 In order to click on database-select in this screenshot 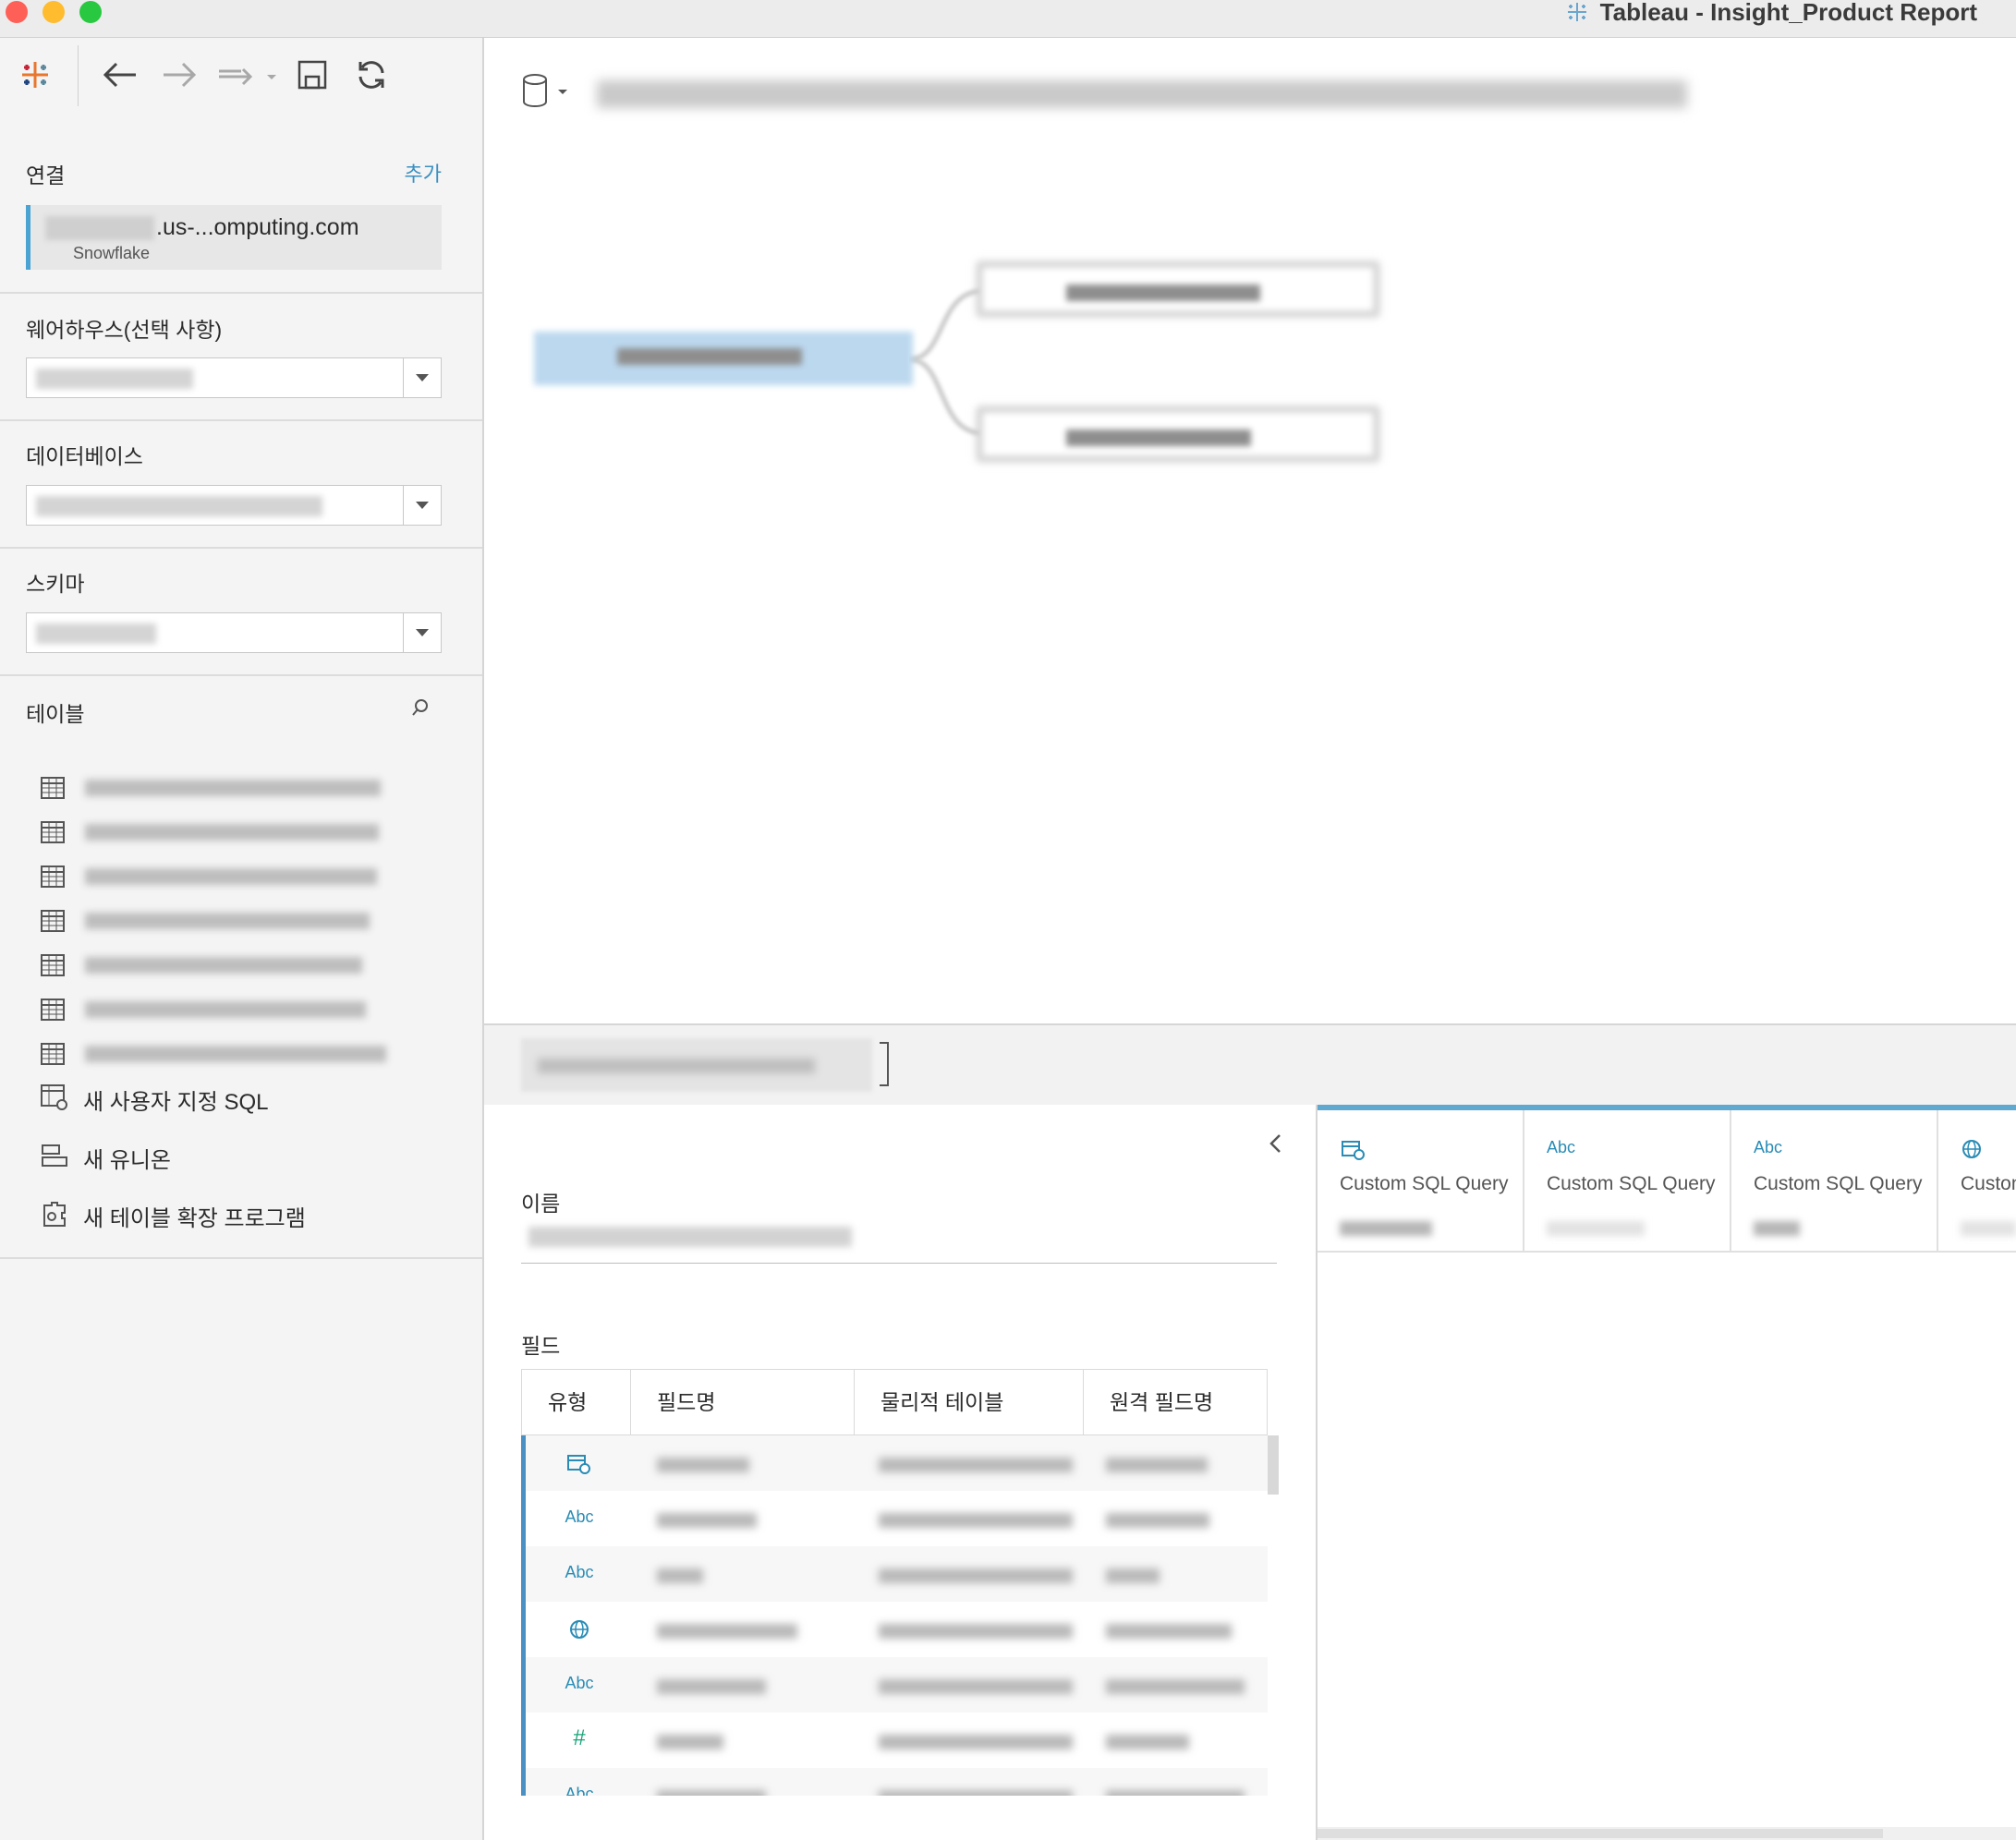, I will do `click(234, 505)`.